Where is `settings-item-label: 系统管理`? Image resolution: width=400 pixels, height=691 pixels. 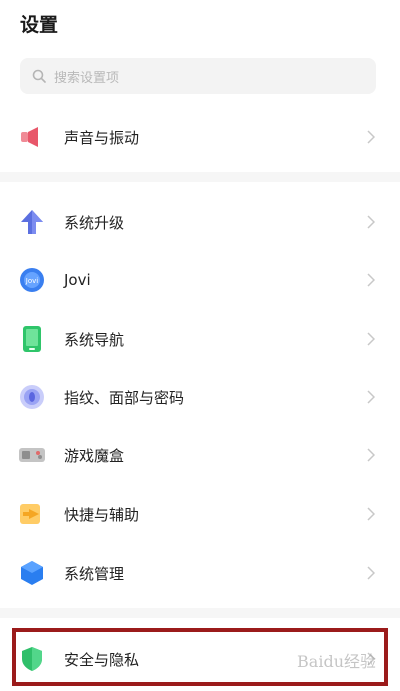
settings-item-label: 系统管理 is located at coordinates (94, 573).